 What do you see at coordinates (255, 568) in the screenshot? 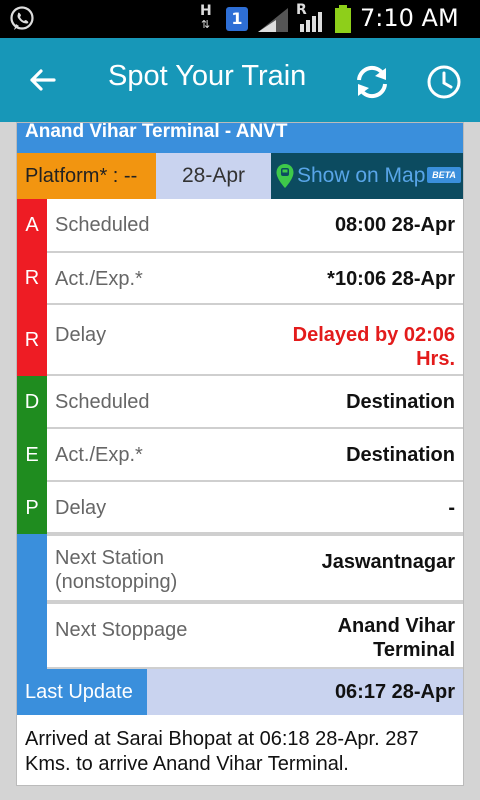
I see `next-station-row: Next Station (nonstopping) Jaswantnagar` at bounding box center [255, 568].